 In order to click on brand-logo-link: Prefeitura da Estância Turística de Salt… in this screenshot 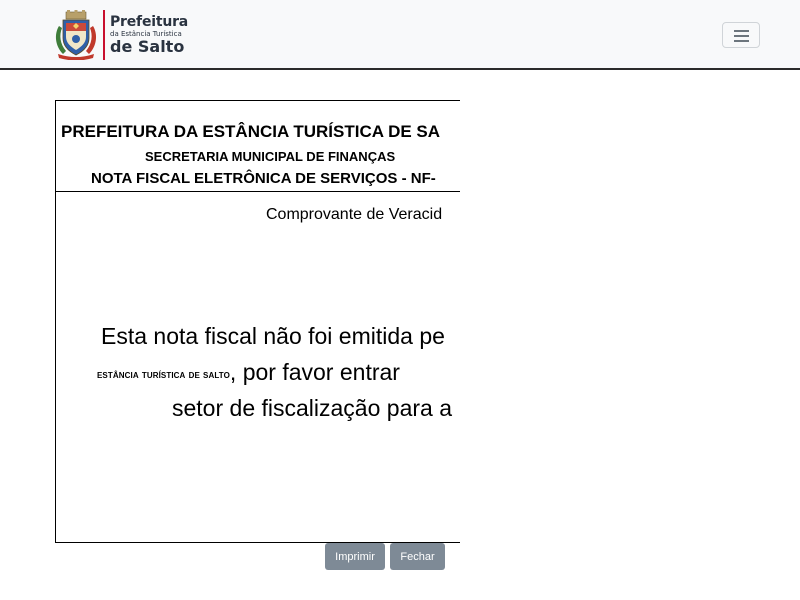, I will do `click(120, 35)`.